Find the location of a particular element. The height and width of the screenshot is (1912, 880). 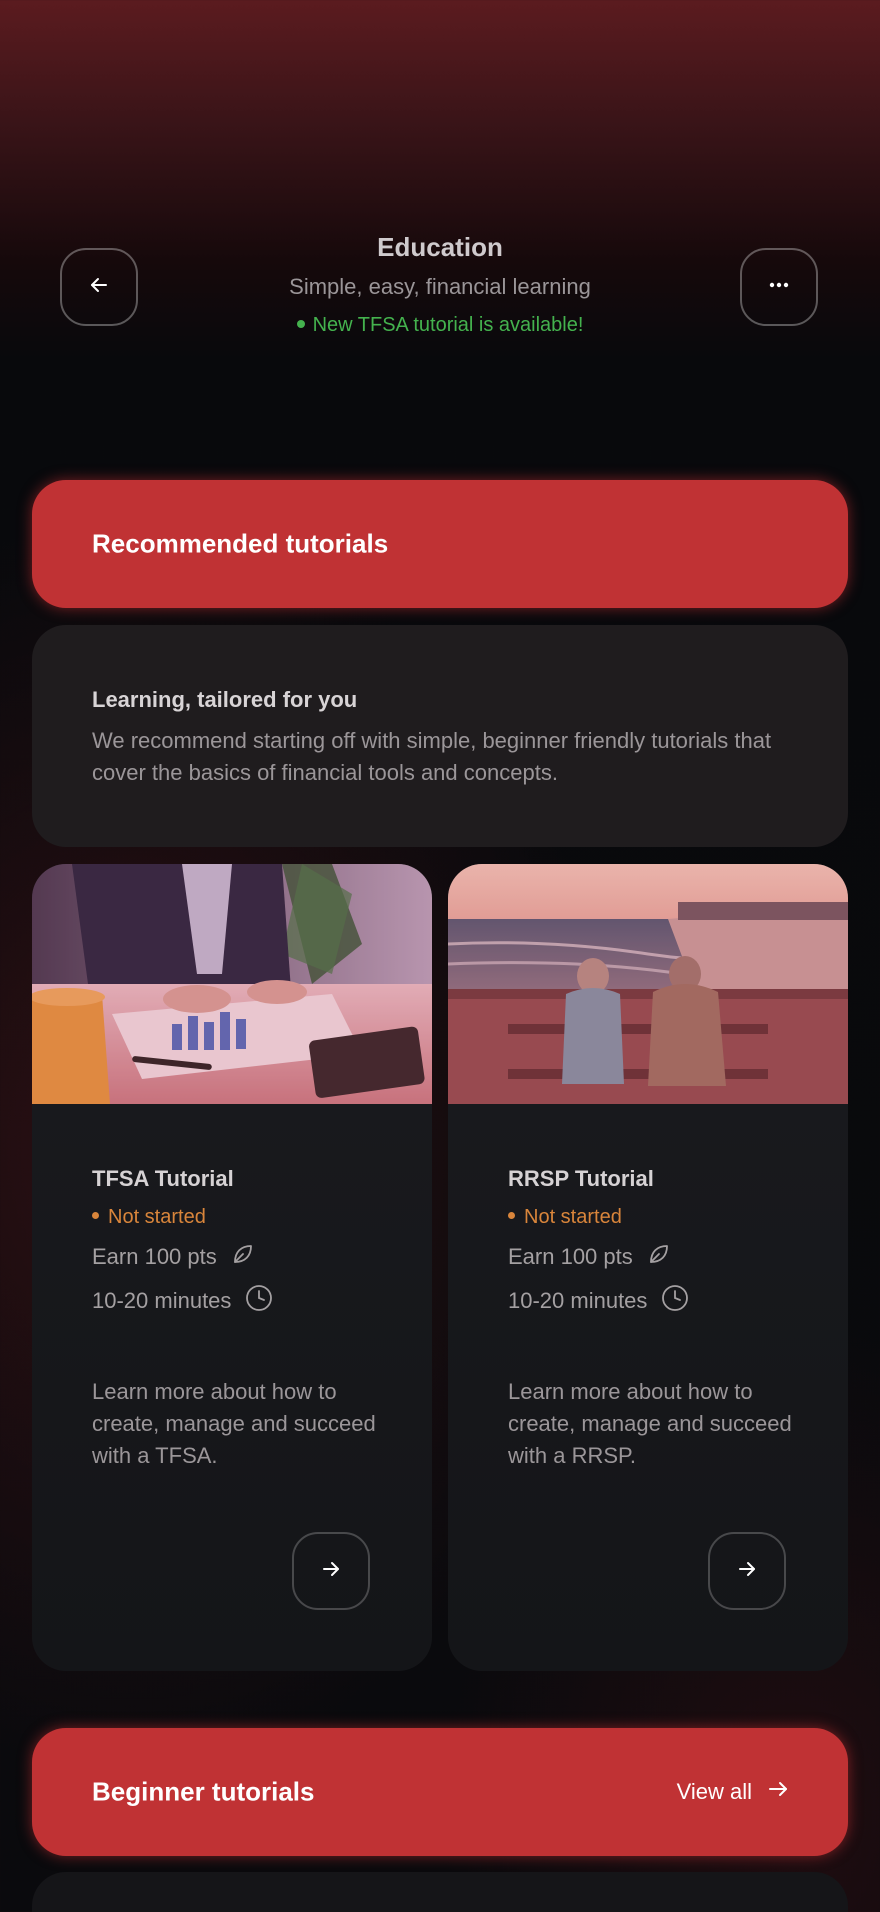

beginner-tutorials-title: Beginner tutorials is located at coordinates (203, 1791).